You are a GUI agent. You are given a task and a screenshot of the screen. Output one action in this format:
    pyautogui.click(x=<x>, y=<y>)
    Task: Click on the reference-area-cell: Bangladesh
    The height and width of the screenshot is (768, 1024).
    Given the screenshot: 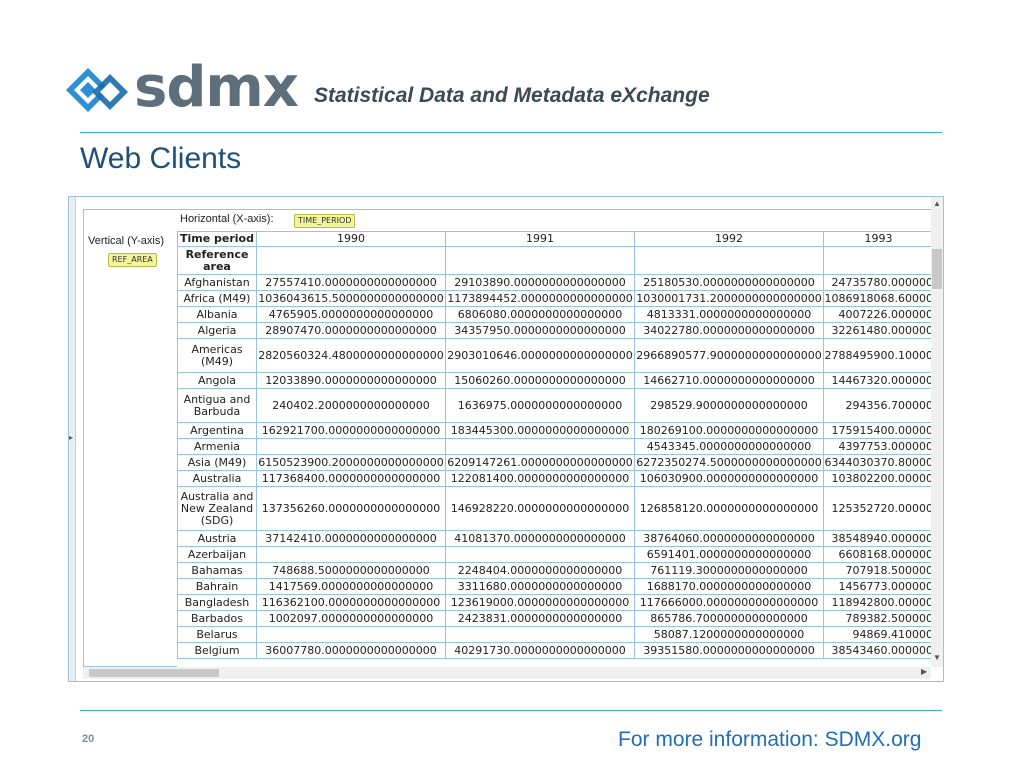 What is the action you would take?
    pyautogui.click(x=217, y=602)
    